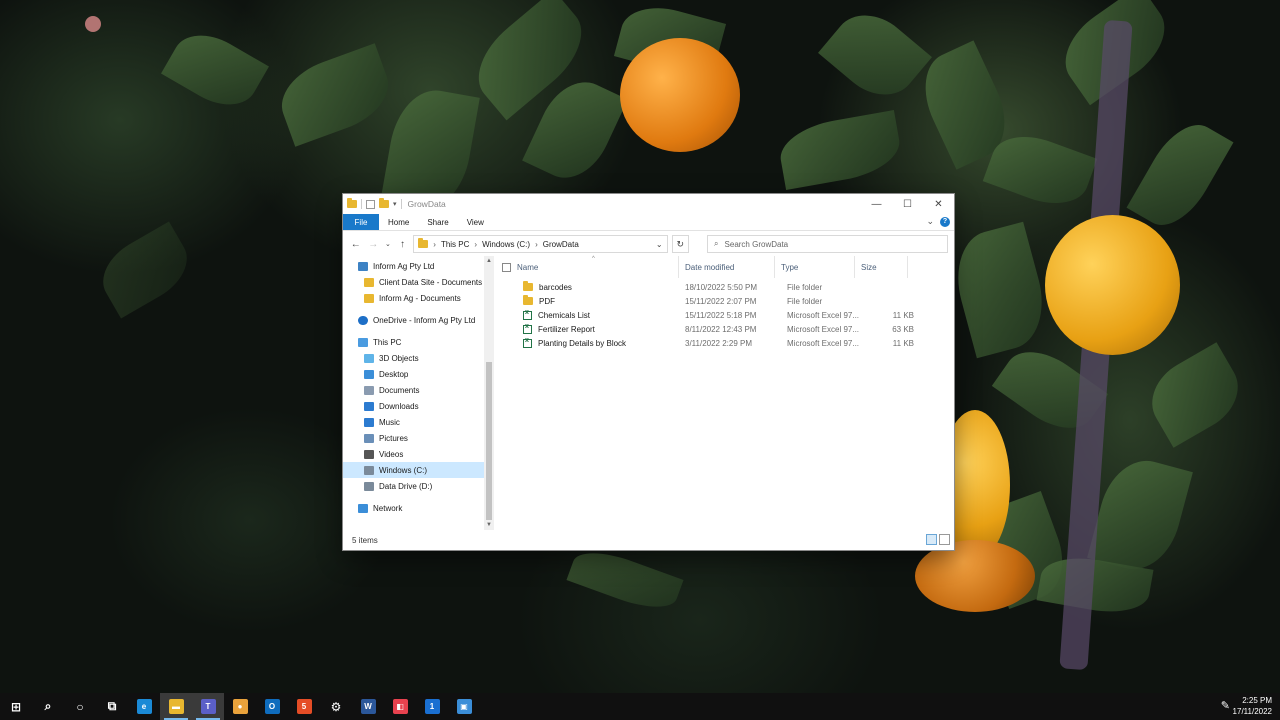 The width and height of the screenshot is (1280, 720). I want to click on edge-app: e, so click(144, 706).